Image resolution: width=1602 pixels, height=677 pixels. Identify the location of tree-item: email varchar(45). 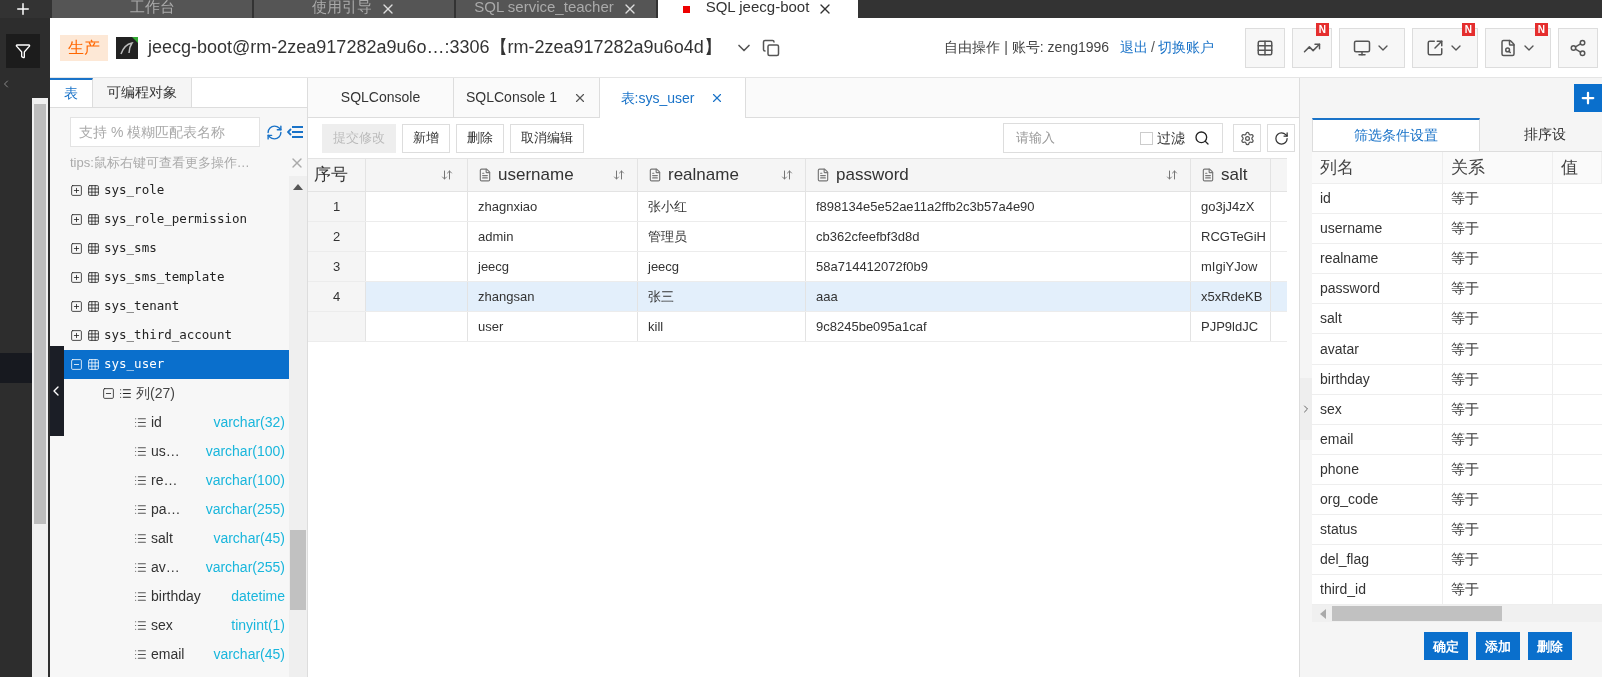
(175, 654).